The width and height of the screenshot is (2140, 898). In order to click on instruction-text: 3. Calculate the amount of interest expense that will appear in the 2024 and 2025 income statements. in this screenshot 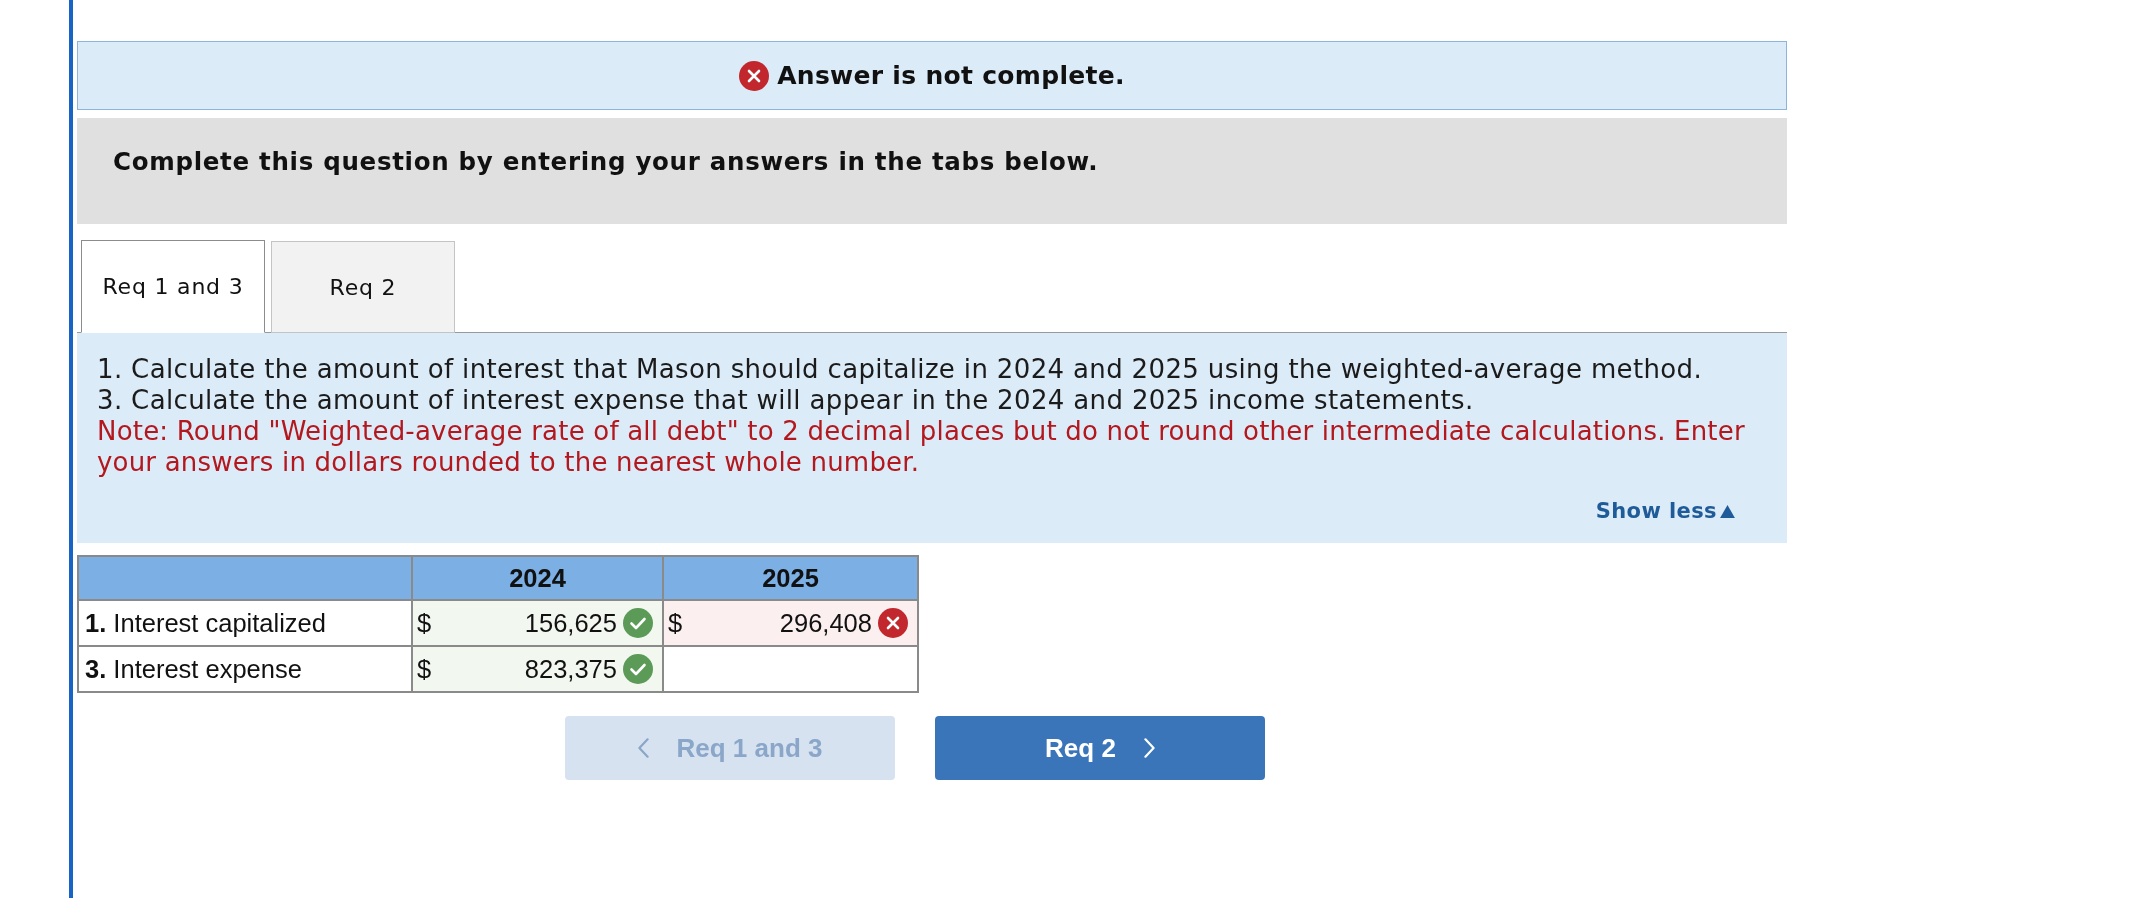, I will do `click(786, 400)`.